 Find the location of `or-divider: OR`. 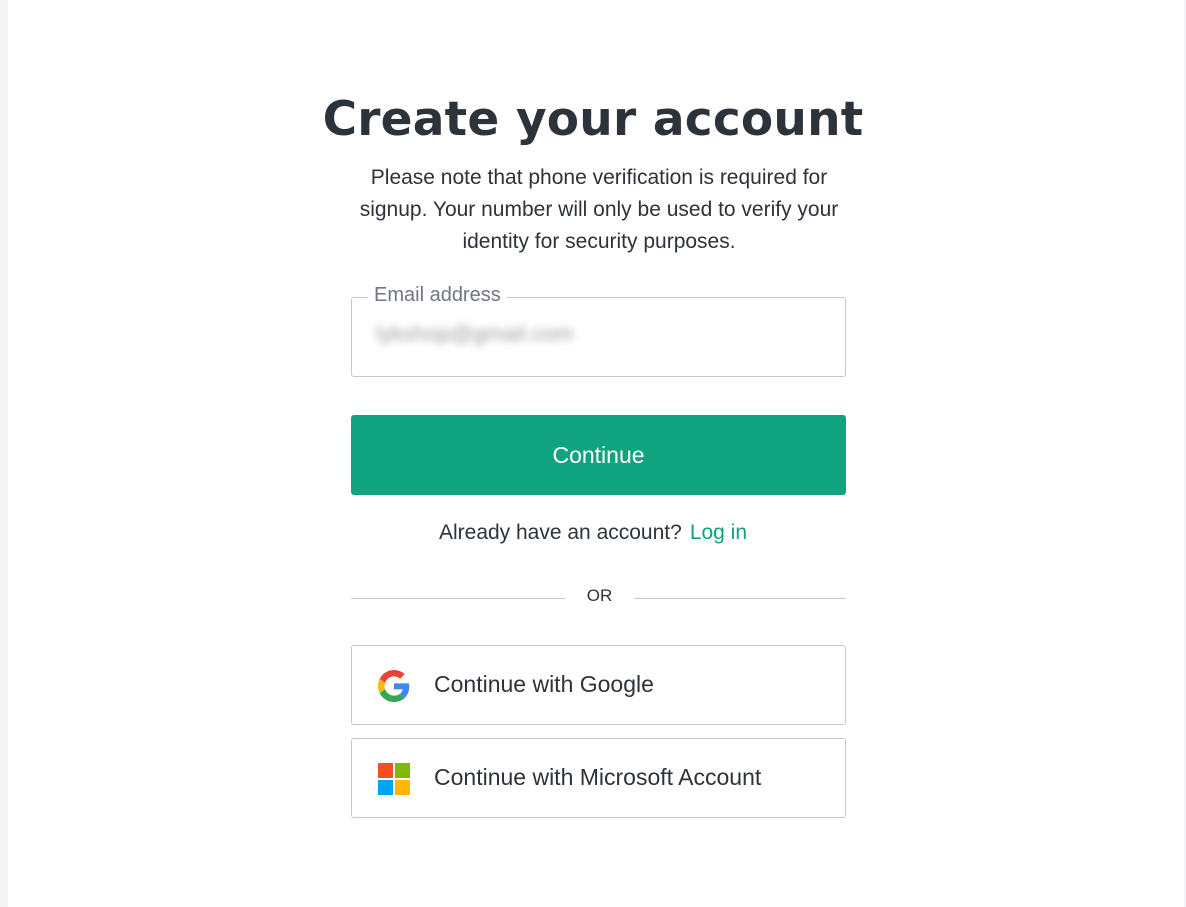

or-divider: OR is located at coordinates (598, 598).